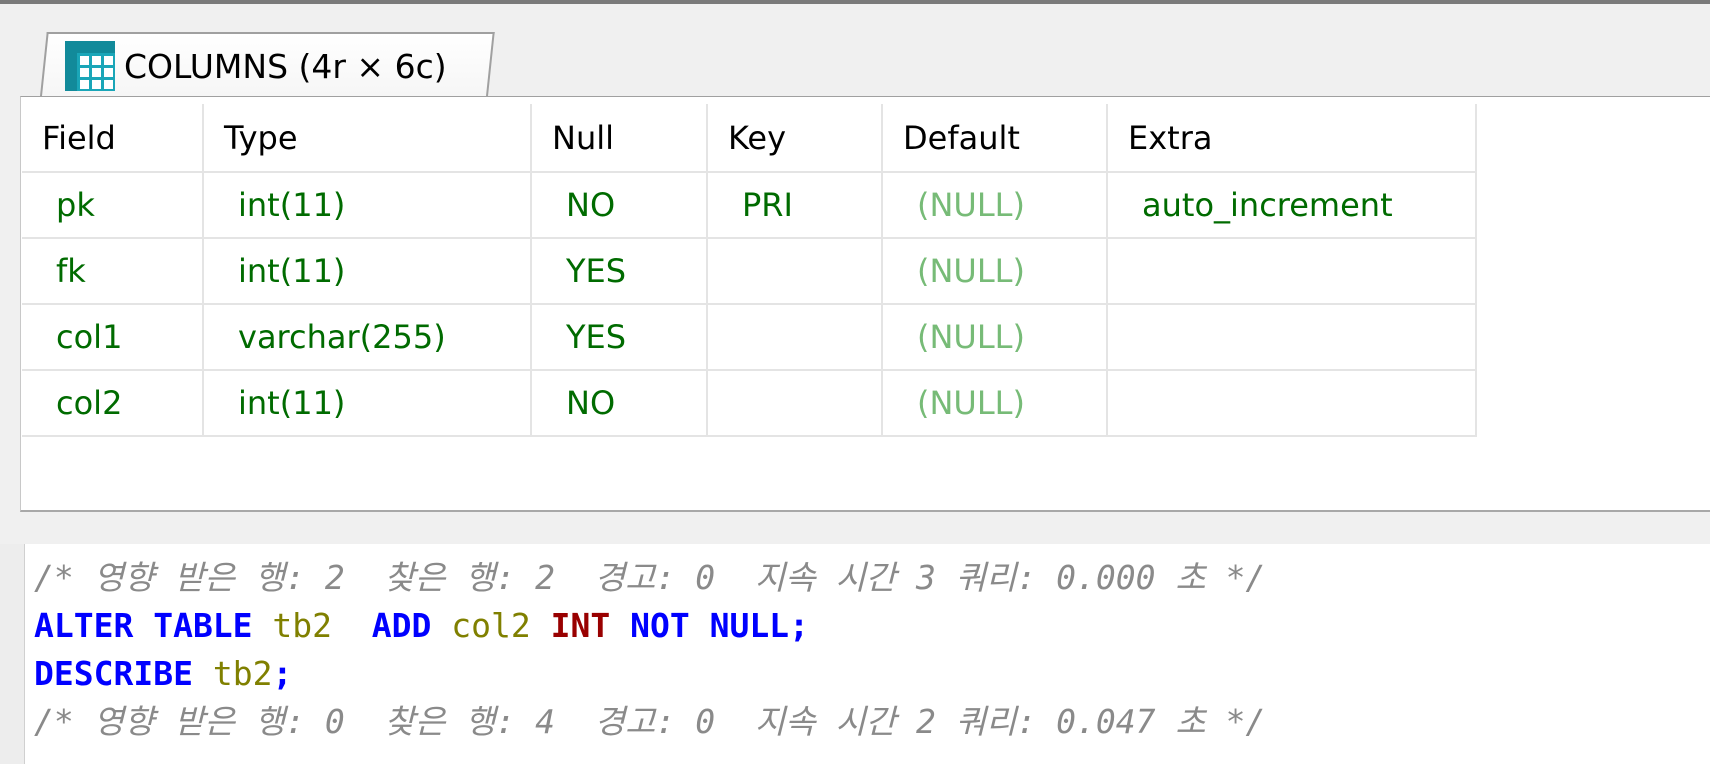 The image size is (1710, 764). I want to click on result-tab-content: COLUMNS (4r × 6c), so click(255, 66).